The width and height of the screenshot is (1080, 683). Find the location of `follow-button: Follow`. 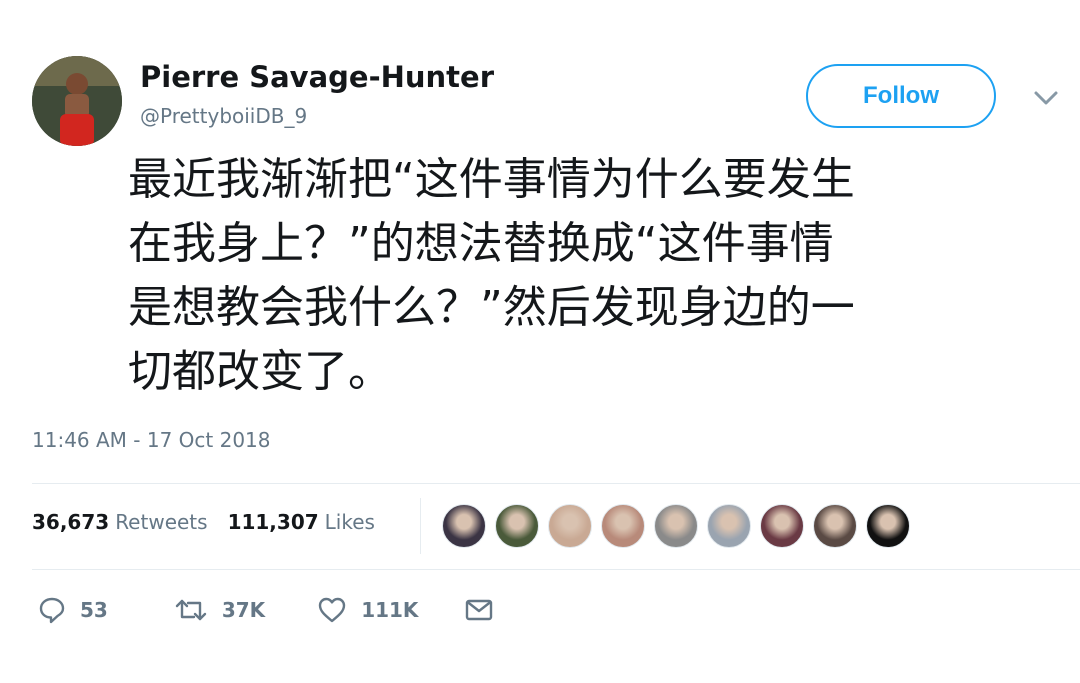

follow-button: Follow is located at coordinates (901, 96).